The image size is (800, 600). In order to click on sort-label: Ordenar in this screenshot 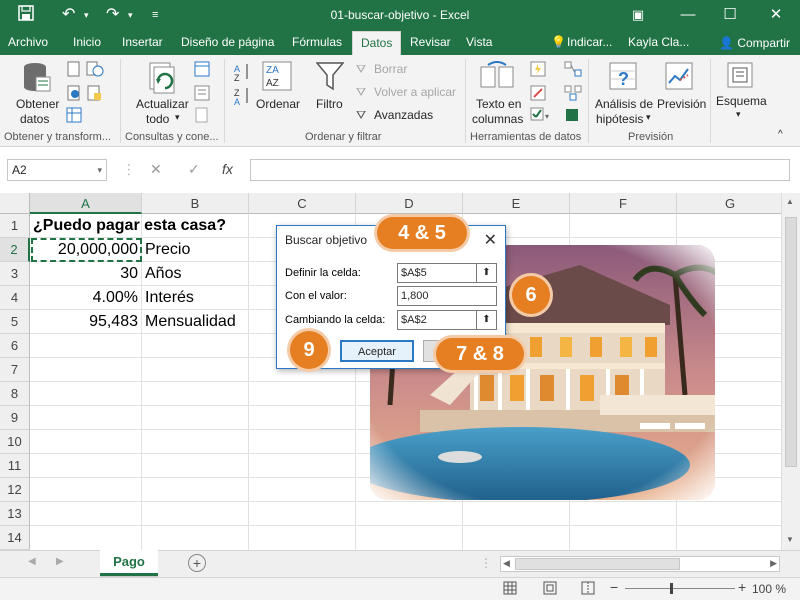, I will do `click(278, 104)`.